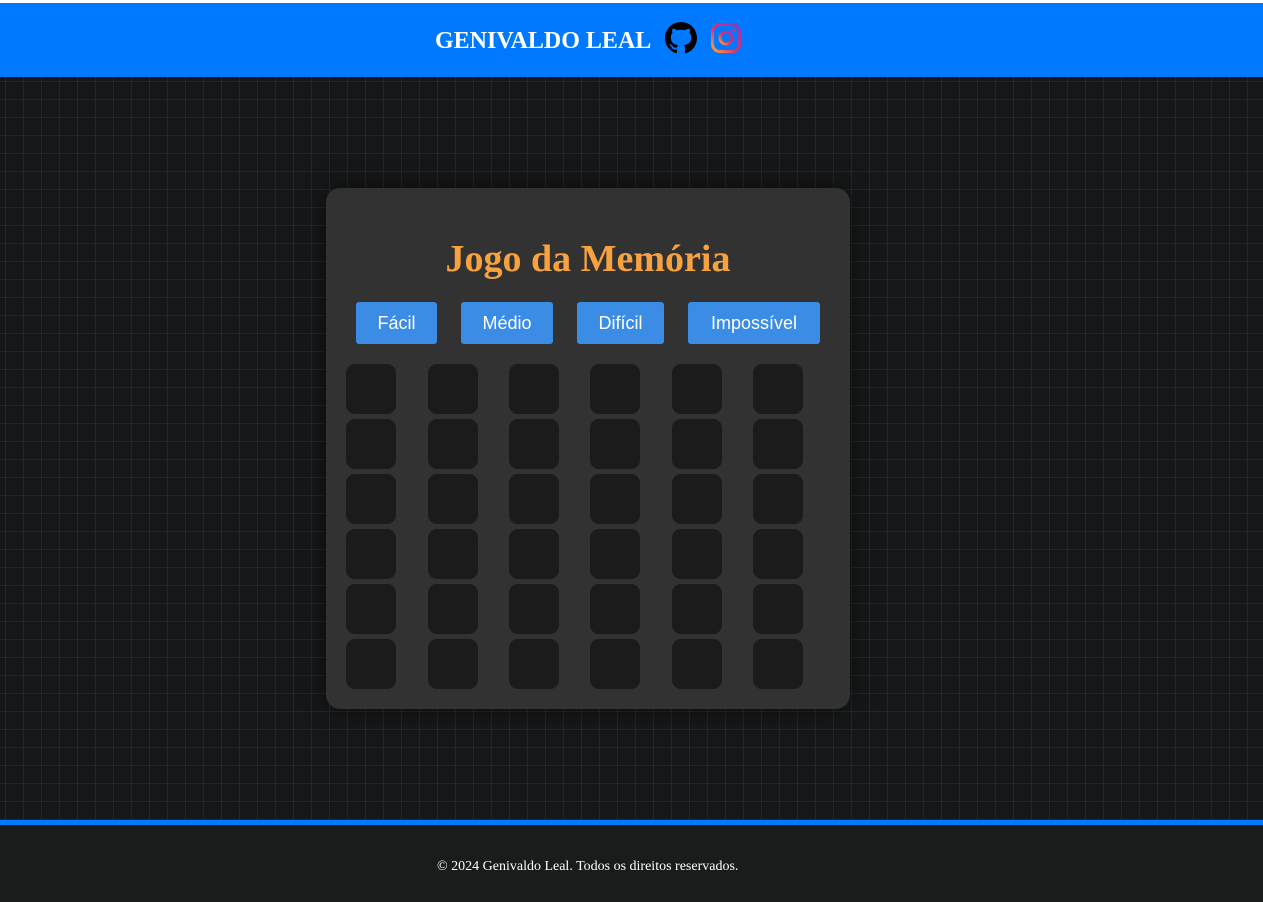 The image size is (1263, 902). Describe the element at coordinates (543, 41) in the screenshot. I see `brand-name: GENIVALDO LEAL` at that location.